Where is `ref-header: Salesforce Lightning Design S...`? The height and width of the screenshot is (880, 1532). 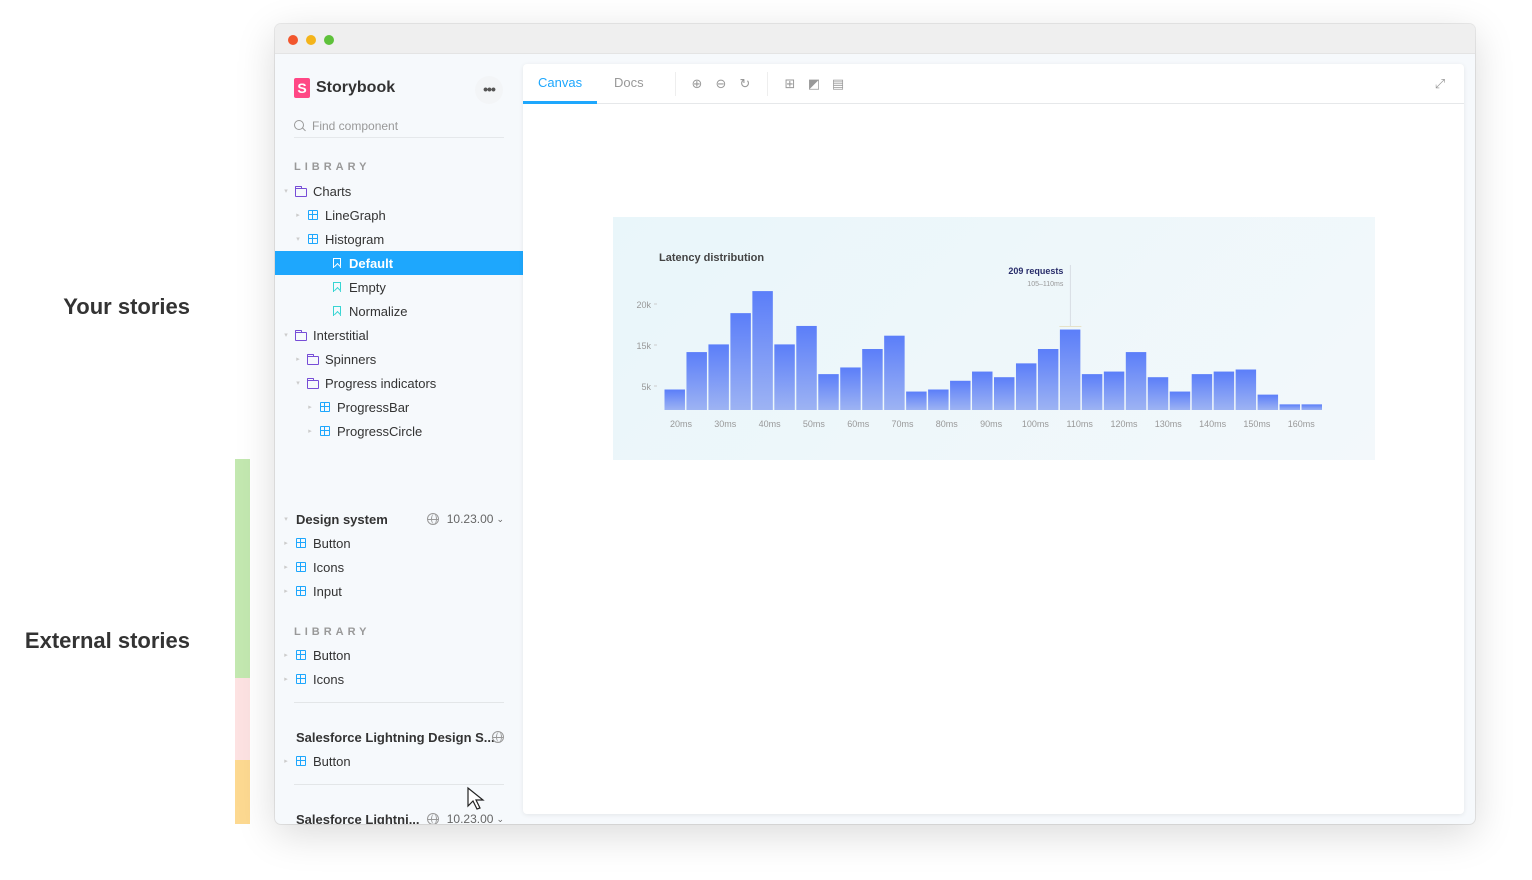
ref-header: Salesforce Lightning Design S... is located at coordinates (399, 737).